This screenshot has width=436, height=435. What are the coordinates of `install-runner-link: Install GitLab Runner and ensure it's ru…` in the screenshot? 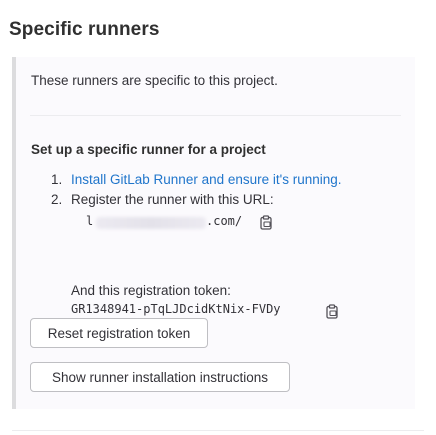 It's located at (206, 179).